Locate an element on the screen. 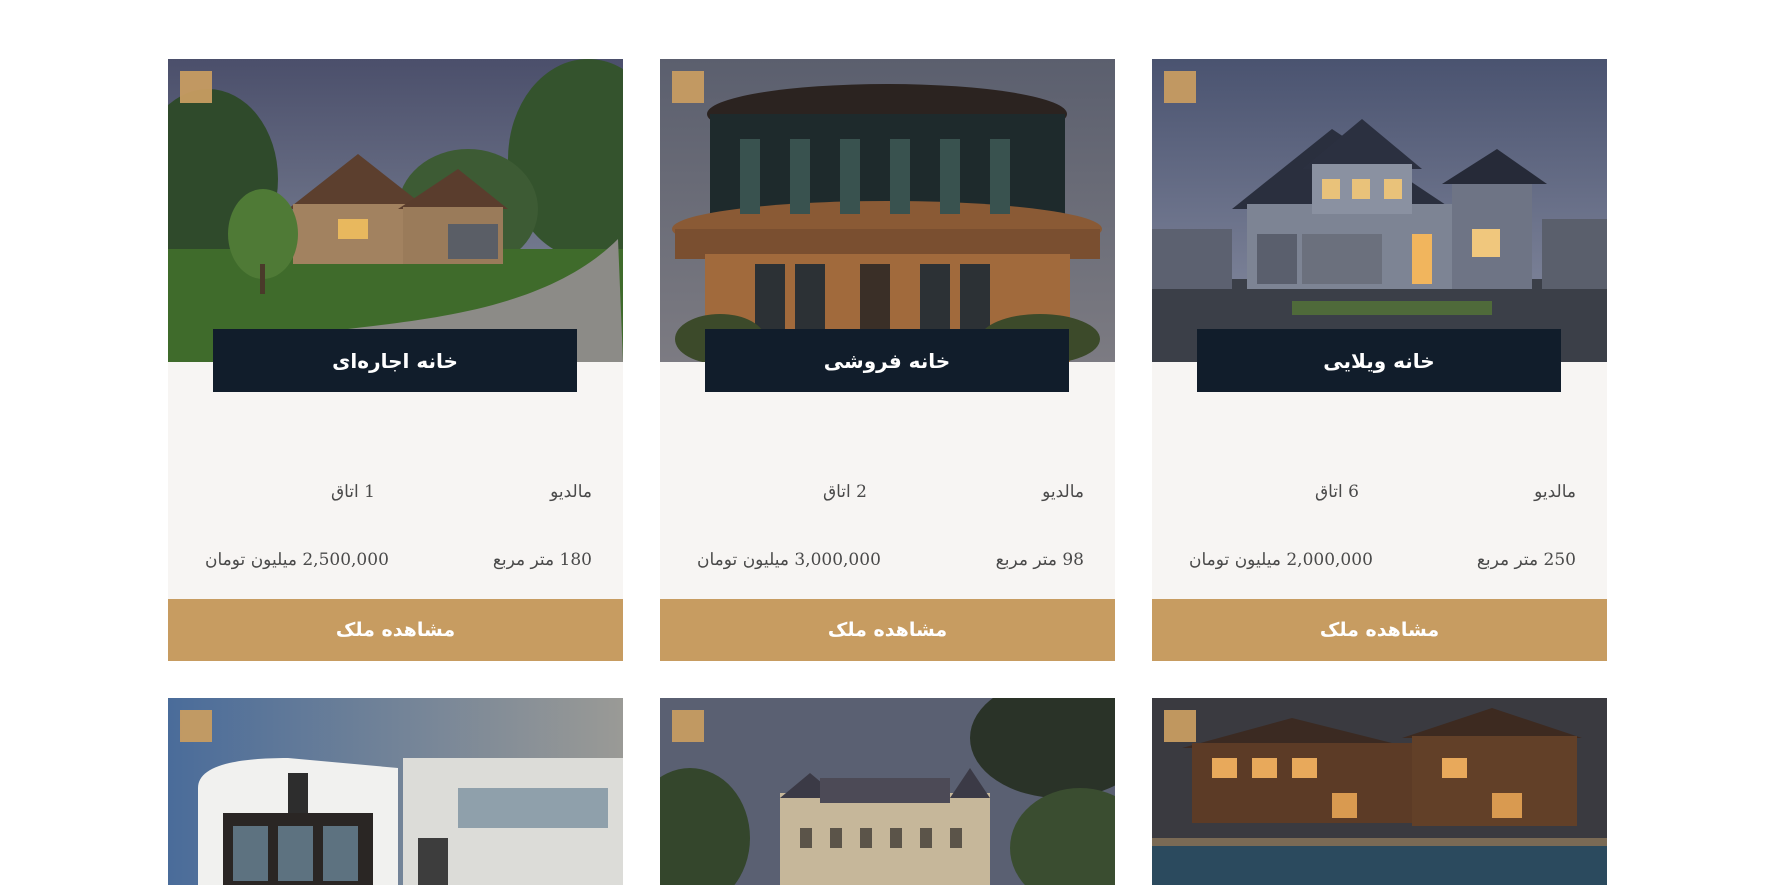 This screenshot has width=1784, height=885. area-label: 98 متر مربع is located at coordinates (1039, 560).